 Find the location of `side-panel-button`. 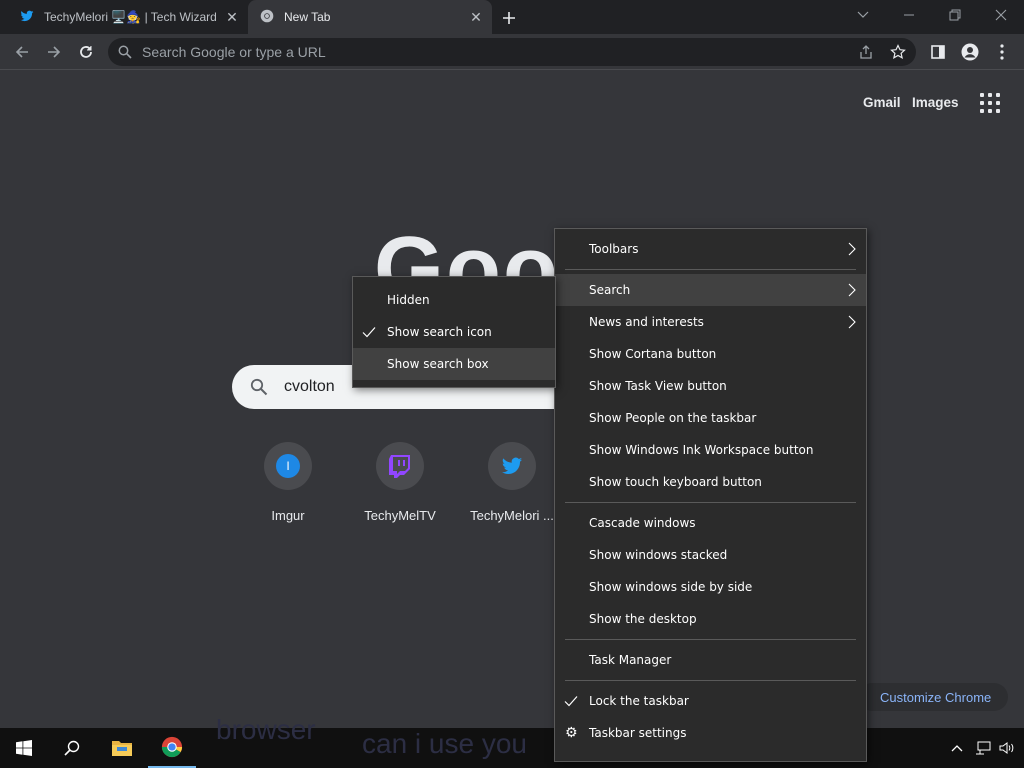

side-panel-button is located at coordinates (938, 52).